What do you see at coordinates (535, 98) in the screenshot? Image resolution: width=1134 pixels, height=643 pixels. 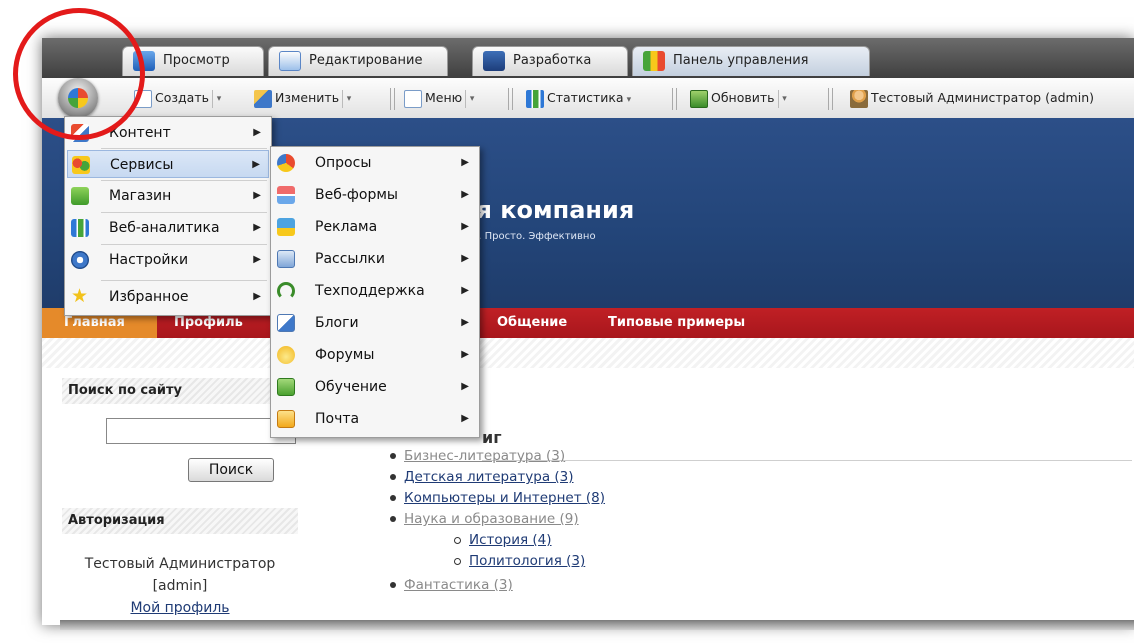 I see `chart-icon` at bounding box center [535, 98].